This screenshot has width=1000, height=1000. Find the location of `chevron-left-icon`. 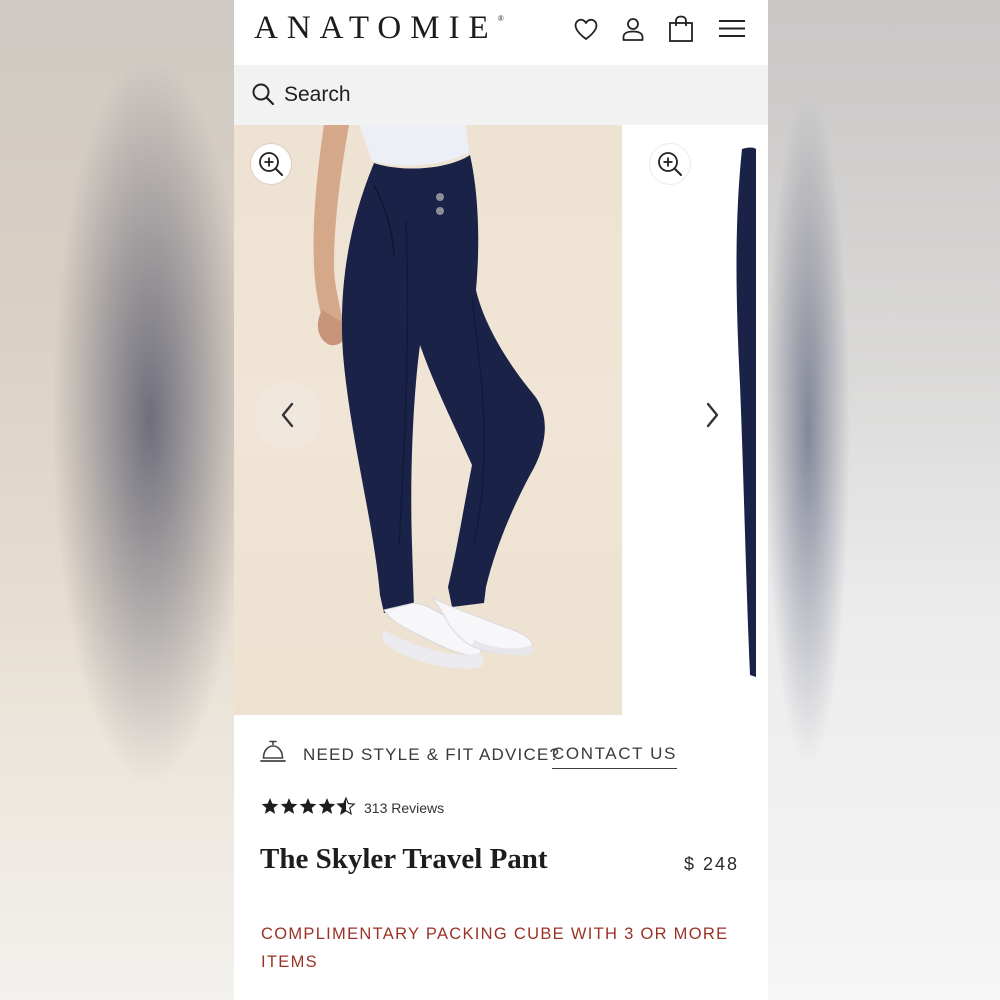

chevron-left-icon is located at coordinates (287, 415).